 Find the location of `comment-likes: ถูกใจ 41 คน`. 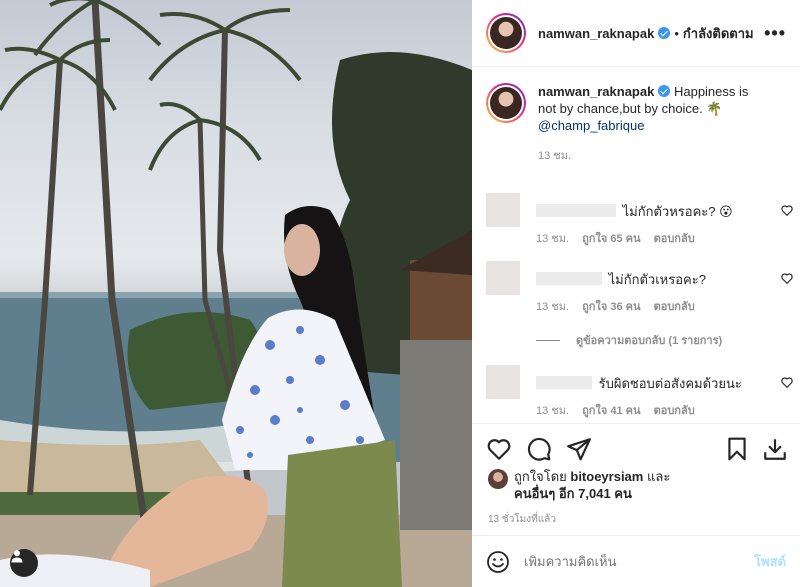

comment-likes: ถูกใจ 41 คน is located at coordinates (611, 411).